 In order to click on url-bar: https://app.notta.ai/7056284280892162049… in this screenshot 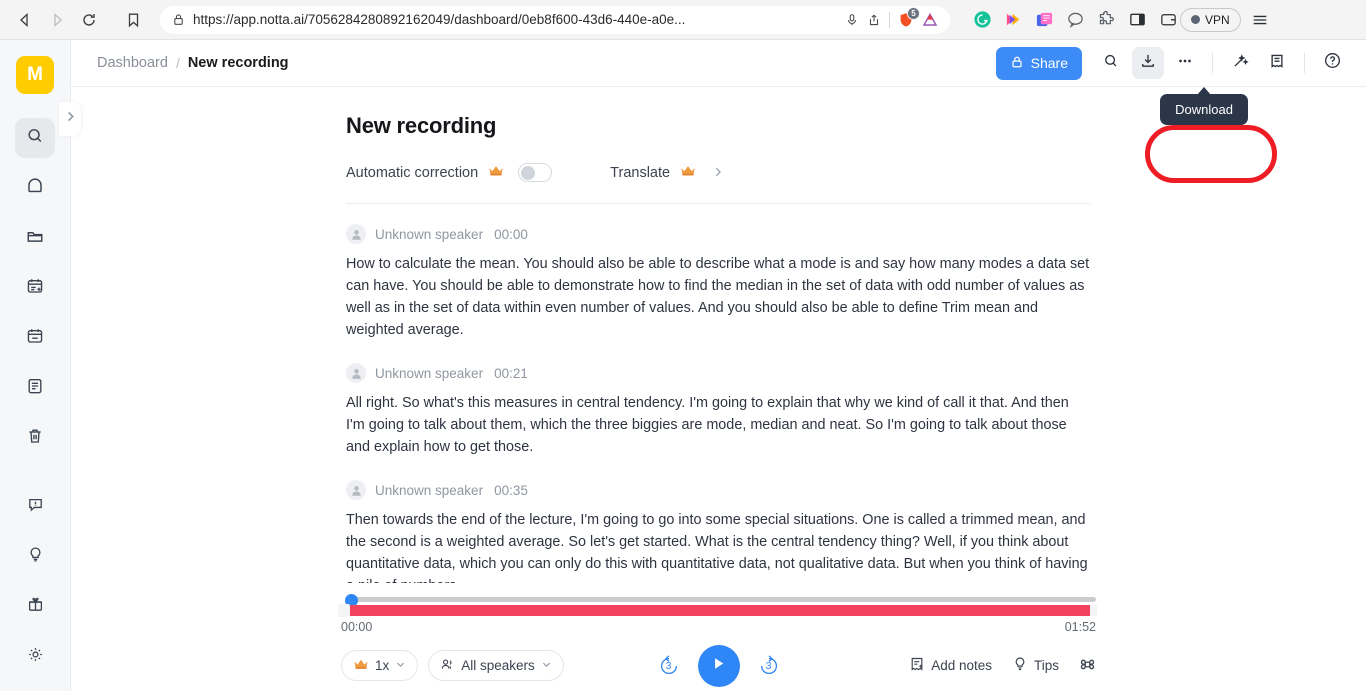, I will do `click(555, 19)`.